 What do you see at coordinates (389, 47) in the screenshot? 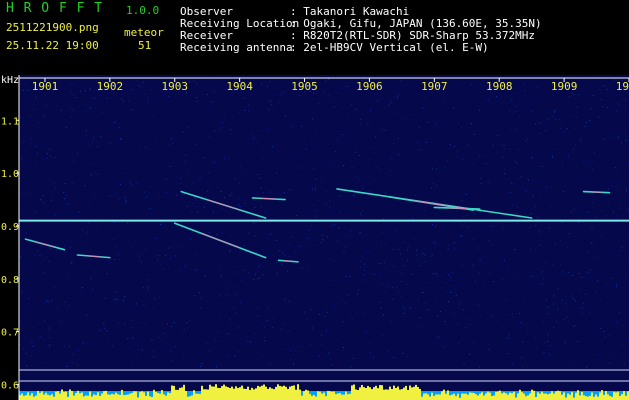
I see `info-value-antenna: : 2el-HB9CV Vertical (el. E-W)` at bounding box center [389, 47].